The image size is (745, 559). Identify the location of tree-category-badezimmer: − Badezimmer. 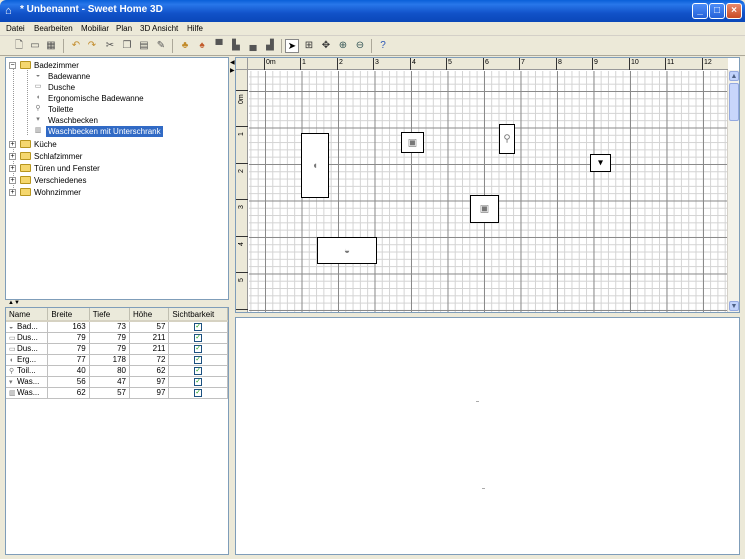
(114, 65).